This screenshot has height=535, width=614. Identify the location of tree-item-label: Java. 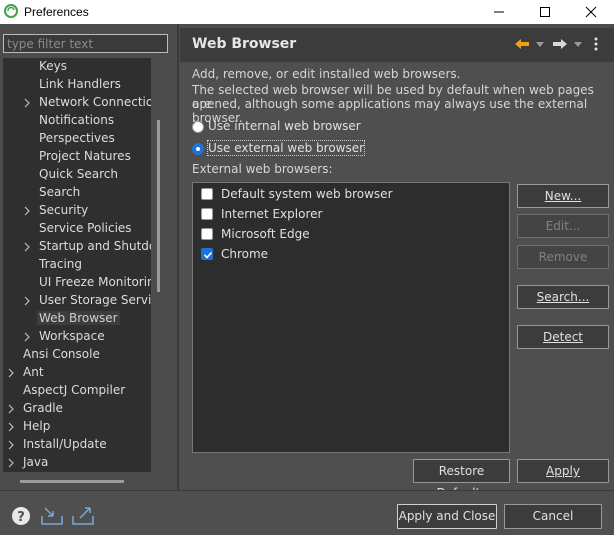
(36, 462).